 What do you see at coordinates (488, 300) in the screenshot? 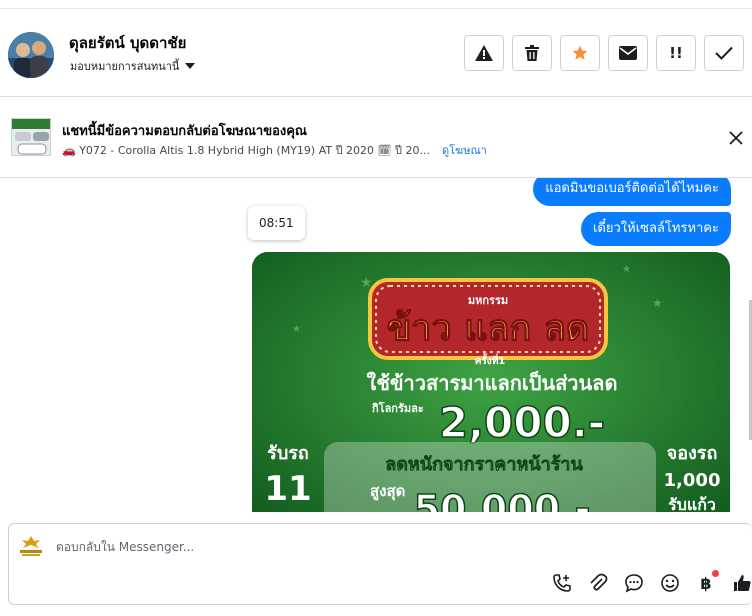
I see `promo-event-label: มหกรรม` at bounding box center [488, 300].